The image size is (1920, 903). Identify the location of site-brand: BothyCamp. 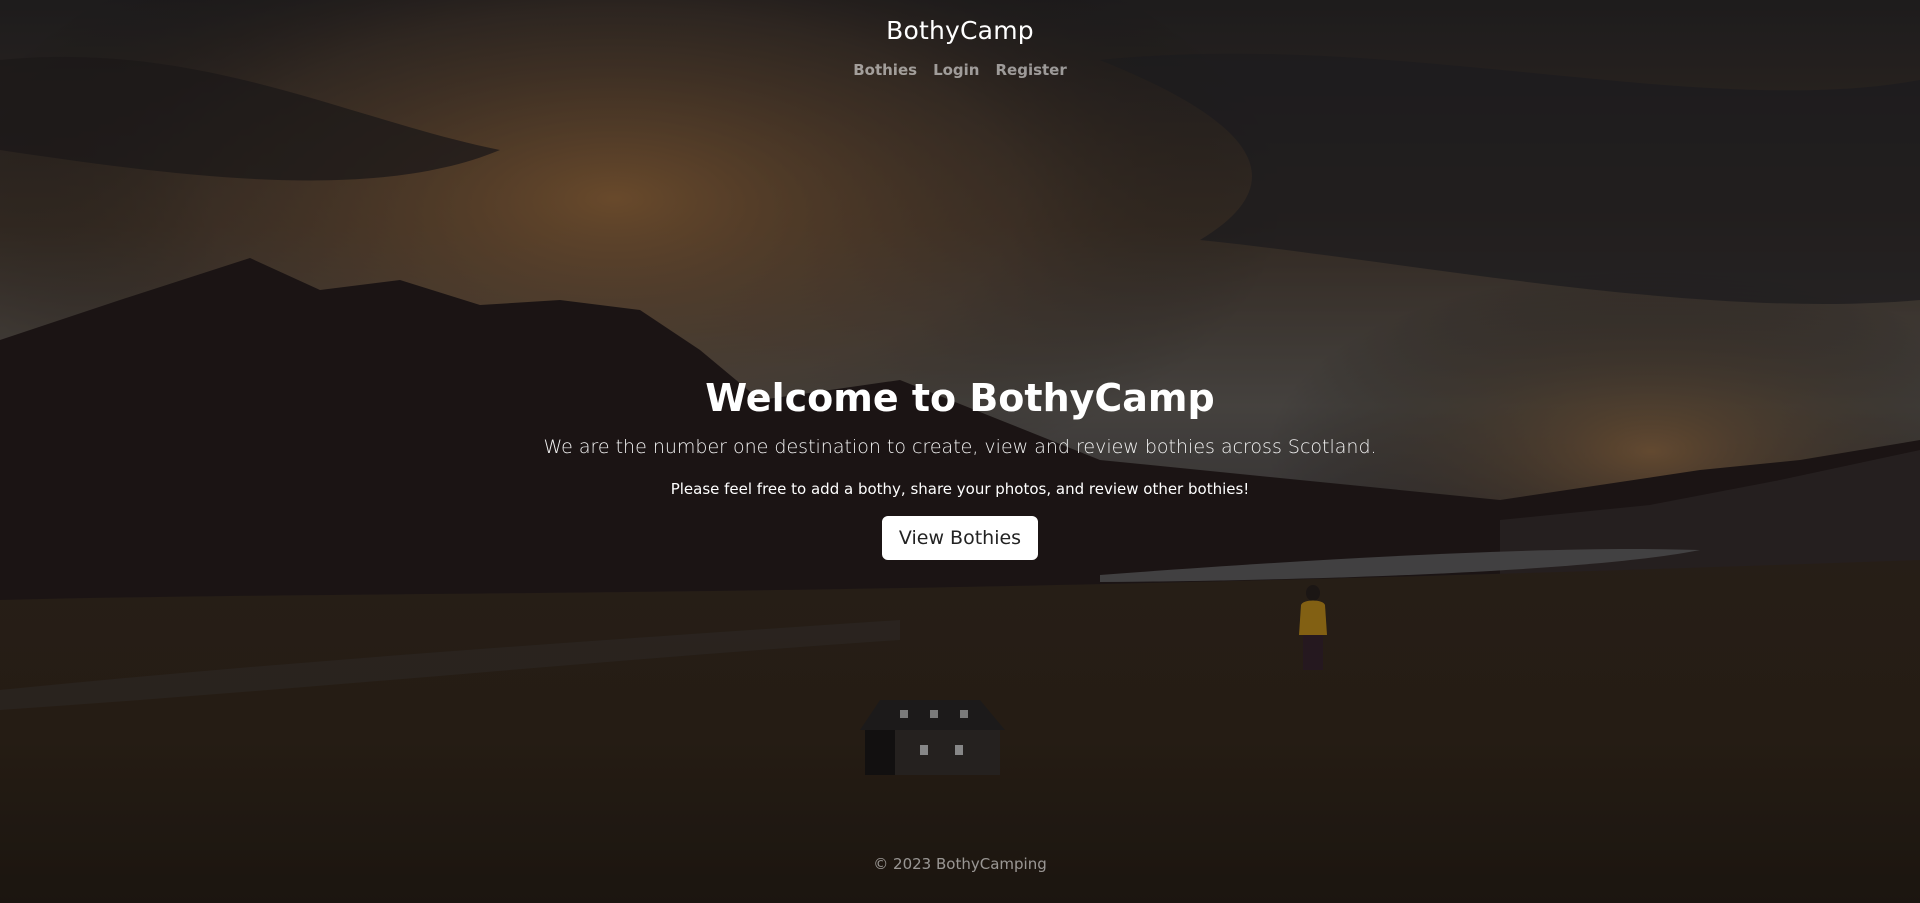
(960, 30).